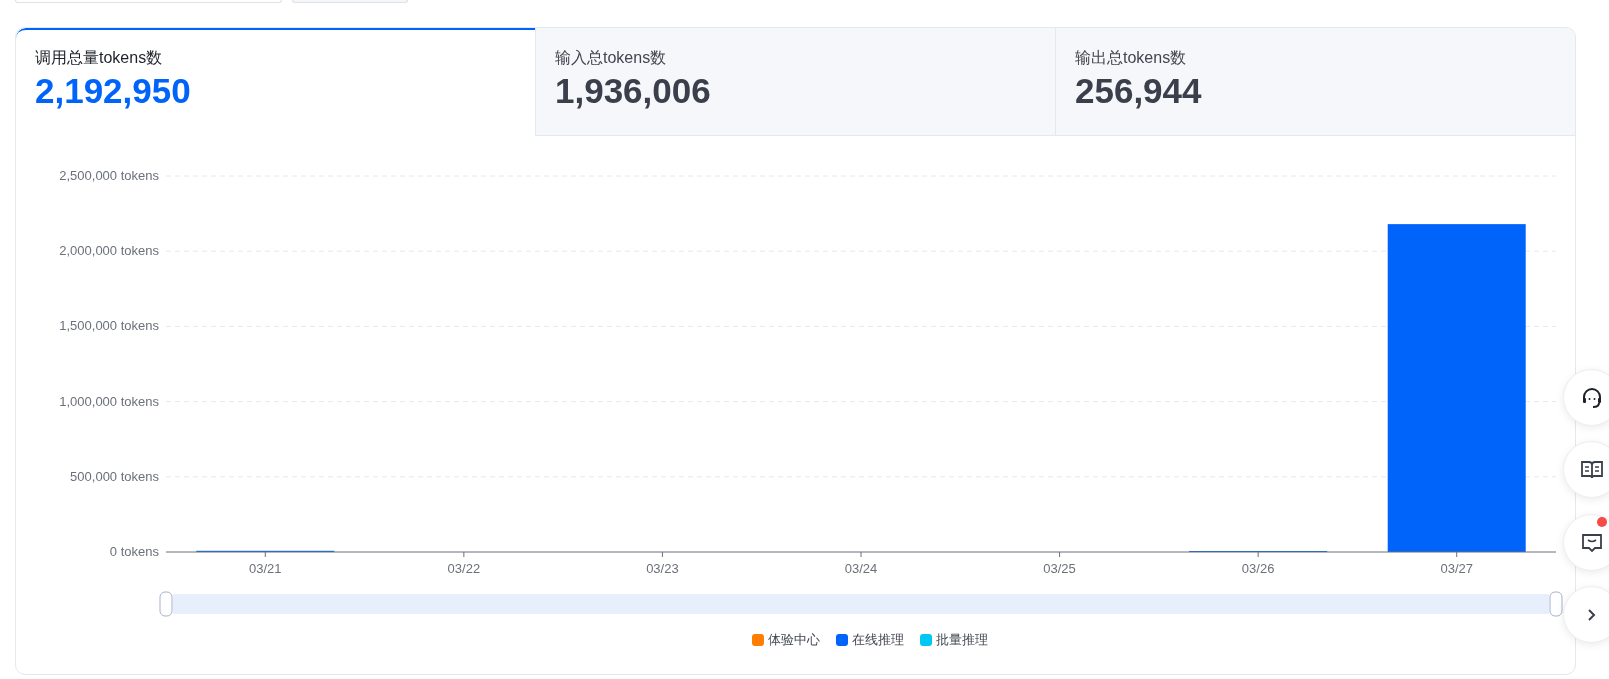 This screenshot has width=1609, height=679. What do you see at coordinates (1059, 568) in the screenshot?
I see `x-axis-label: 03/25` at bounding box center [1059, 568].